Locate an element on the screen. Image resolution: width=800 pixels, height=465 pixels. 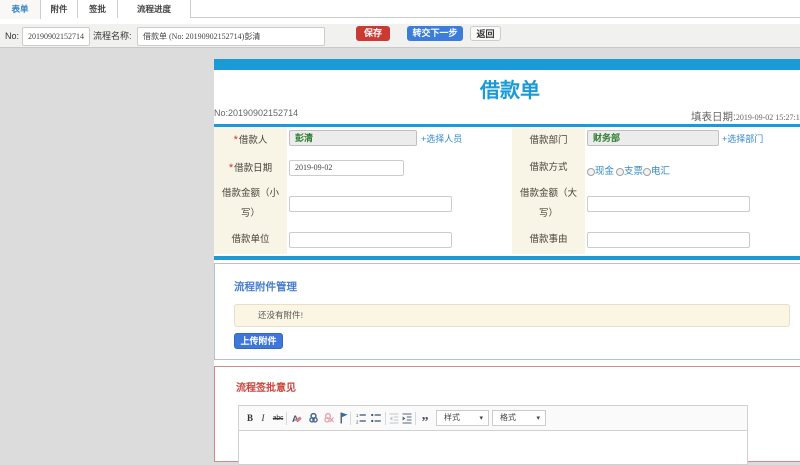
svg-text: 2 is located at coordinates (357, 421).